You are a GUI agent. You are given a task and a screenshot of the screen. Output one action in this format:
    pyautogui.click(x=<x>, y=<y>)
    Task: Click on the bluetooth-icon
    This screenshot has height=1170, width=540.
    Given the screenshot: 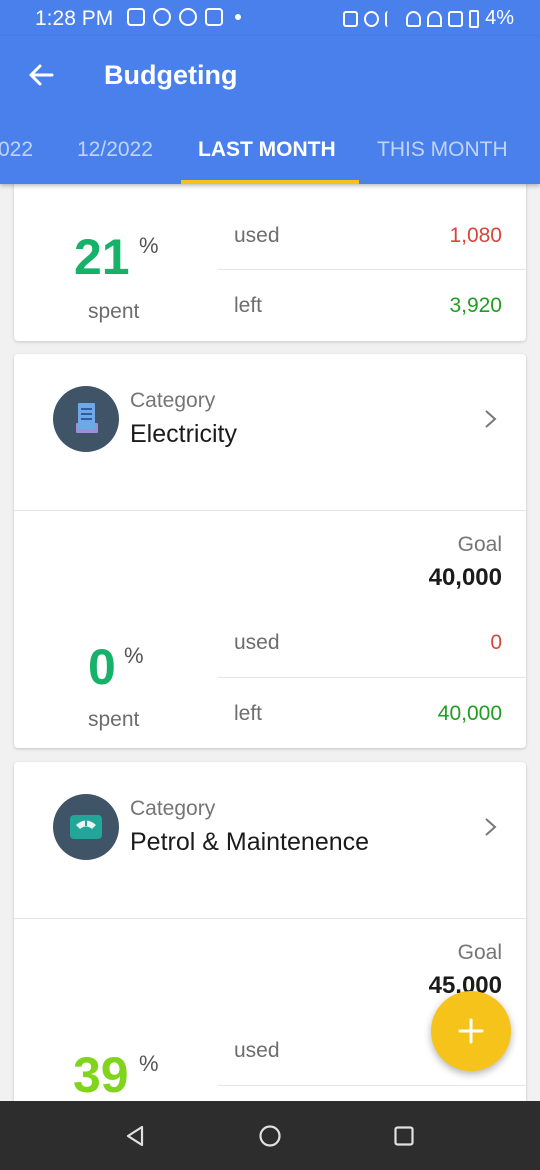 What is the action you would take?
    pyautogui.click(x=392, y=18)
    